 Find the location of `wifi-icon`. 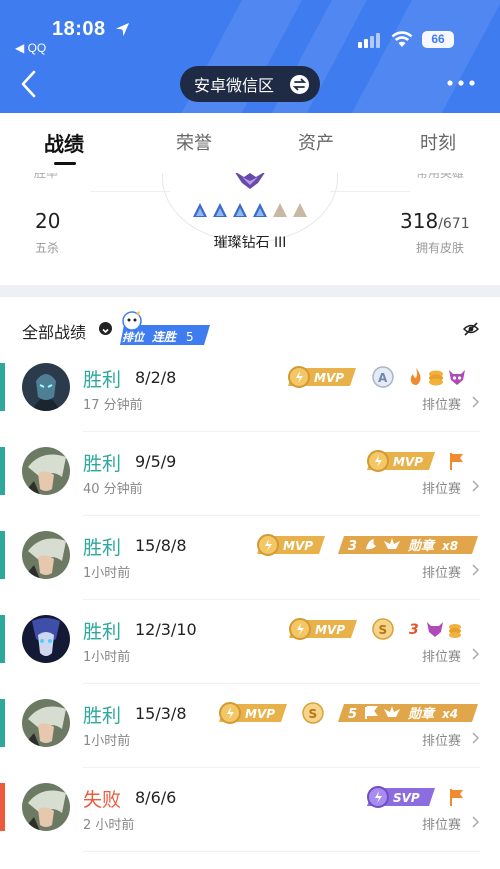

wifi-icon is located at coordinates (402, 39).